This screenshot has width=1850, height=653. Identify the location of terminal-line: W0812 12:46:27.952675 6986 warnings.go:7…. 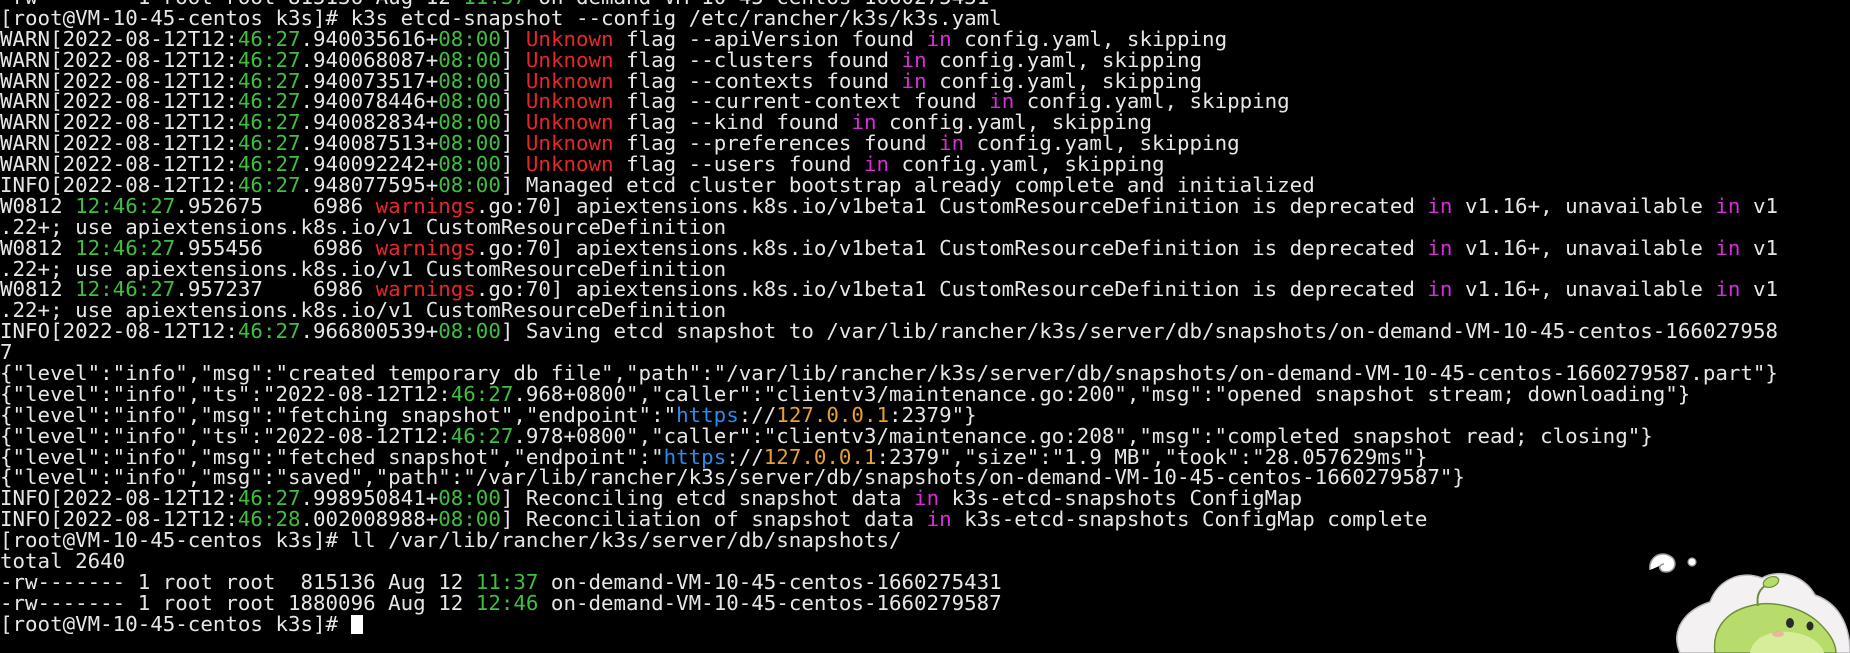
(889, 205).